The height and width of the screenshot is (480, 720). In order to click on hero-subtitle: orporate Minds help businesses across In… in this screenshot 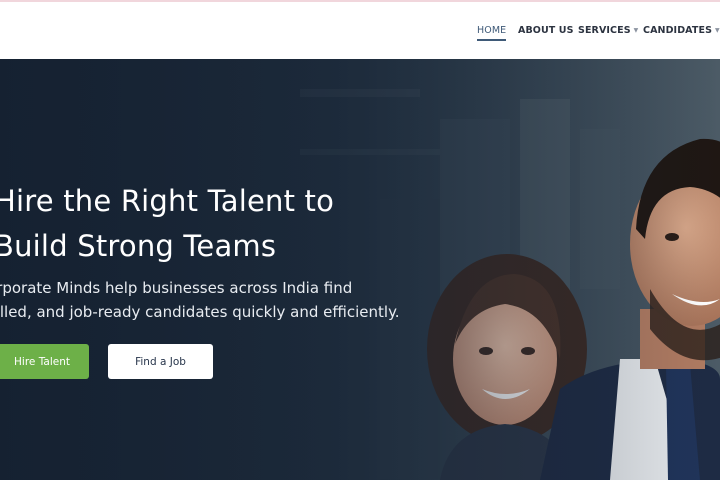, I will do `click(228, 300)`.